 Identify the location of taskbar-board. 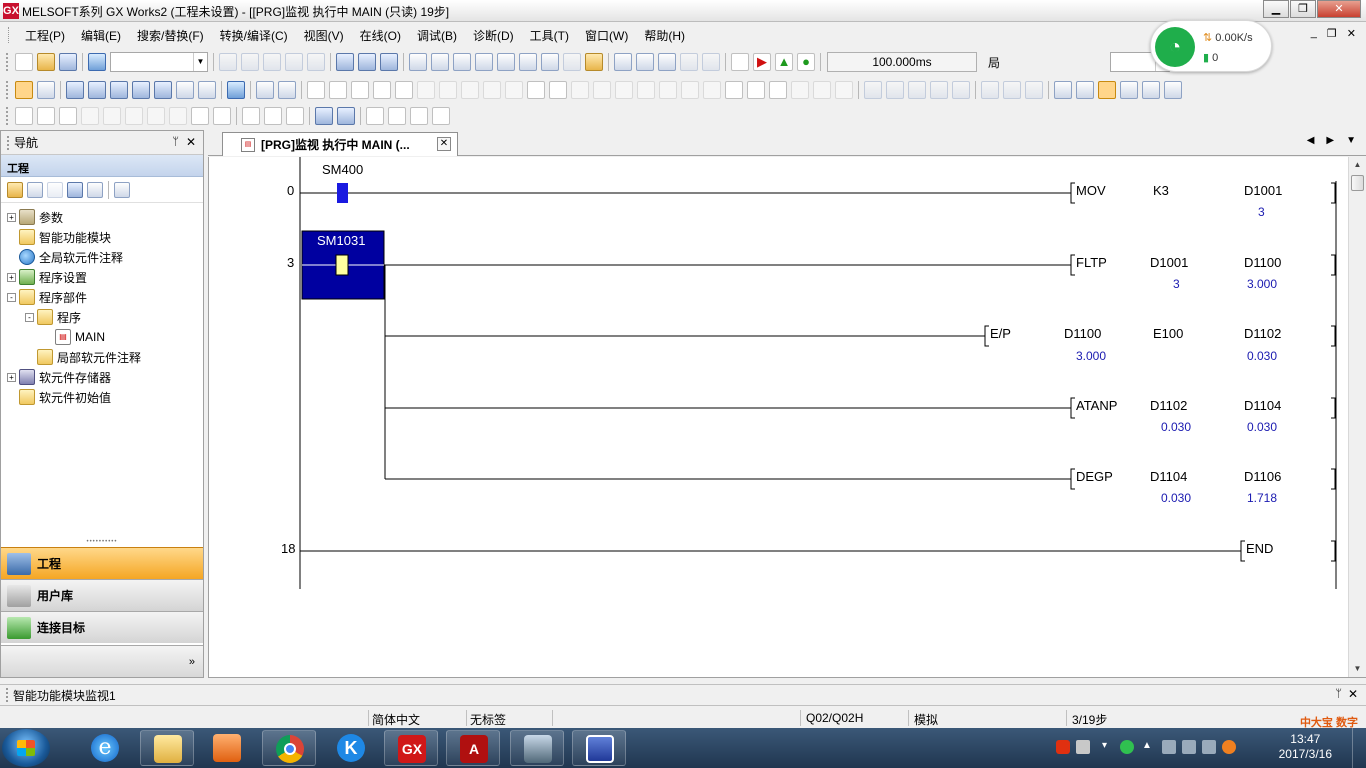
(599, 748).